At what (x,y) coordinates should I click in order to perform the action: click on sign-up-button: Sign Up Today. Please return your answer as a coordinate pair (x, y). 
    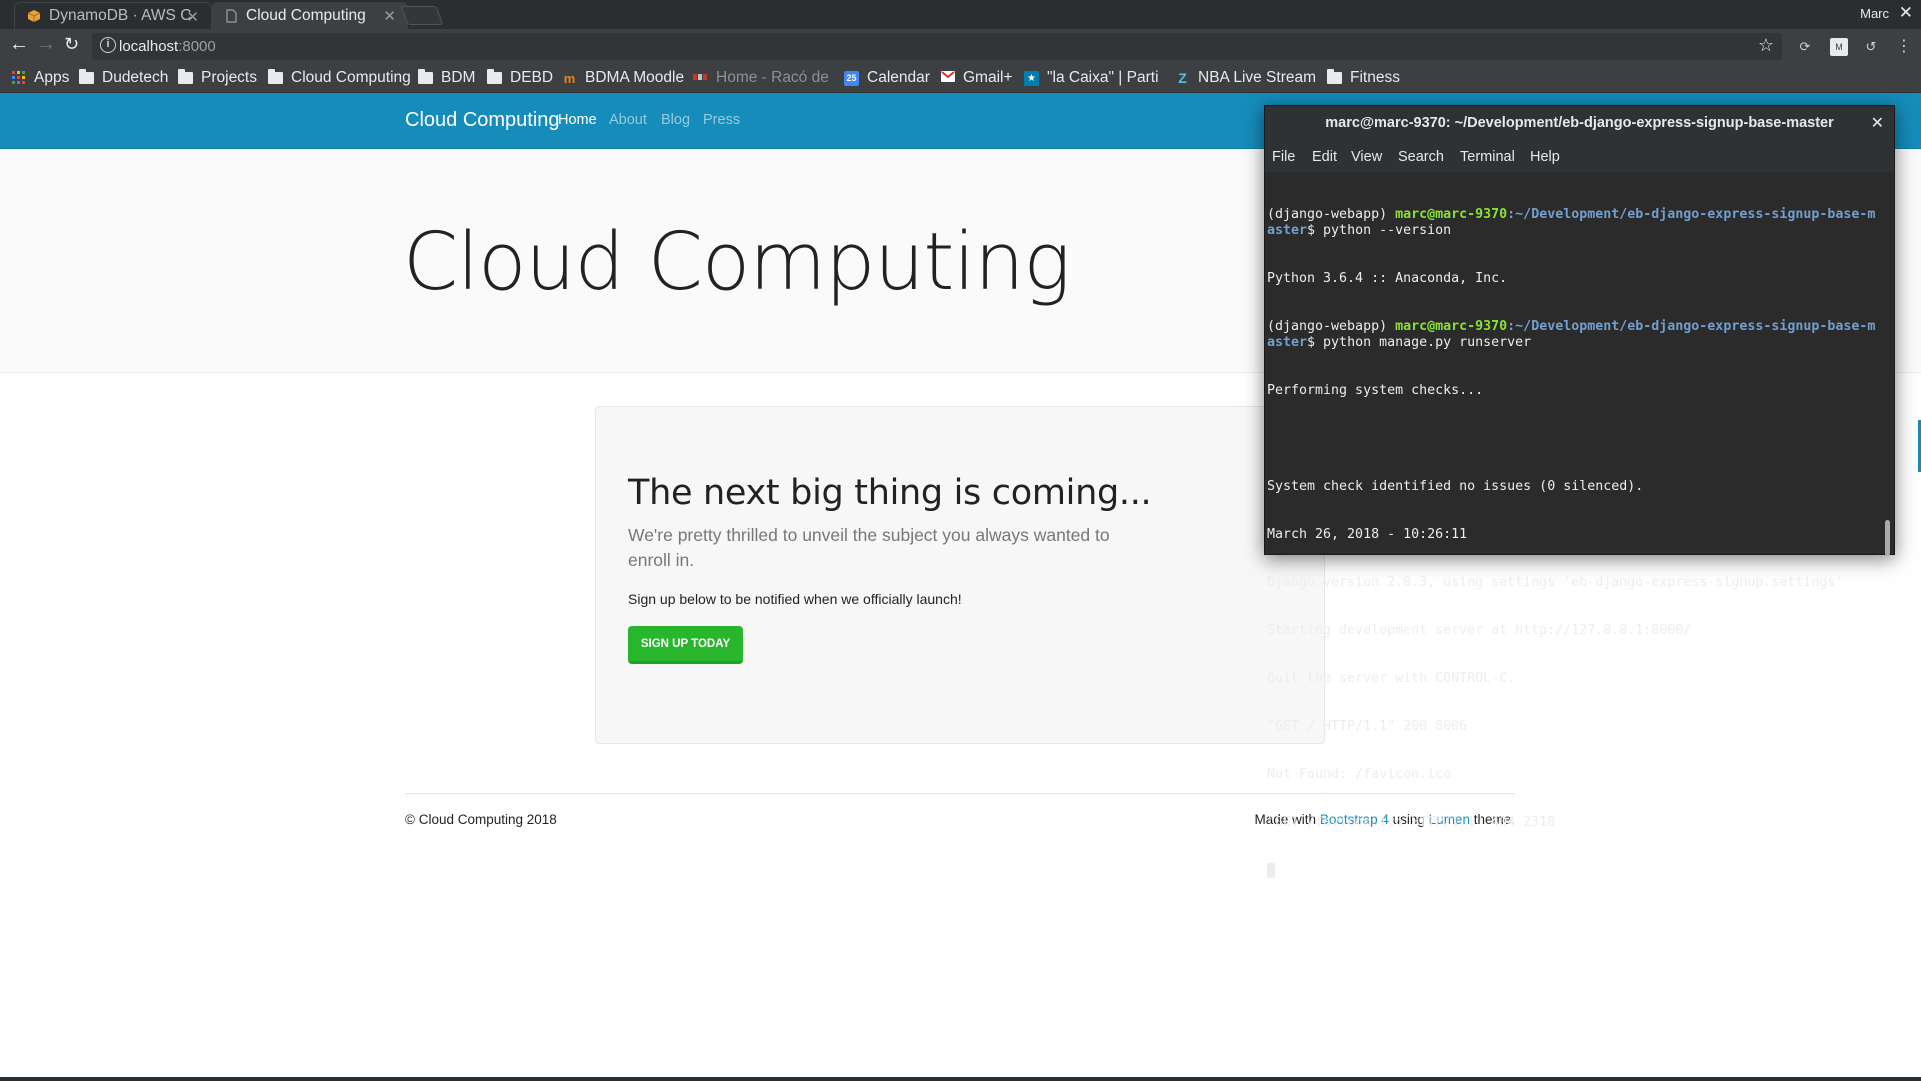
    Looking at the image, I should click on (685, 645).